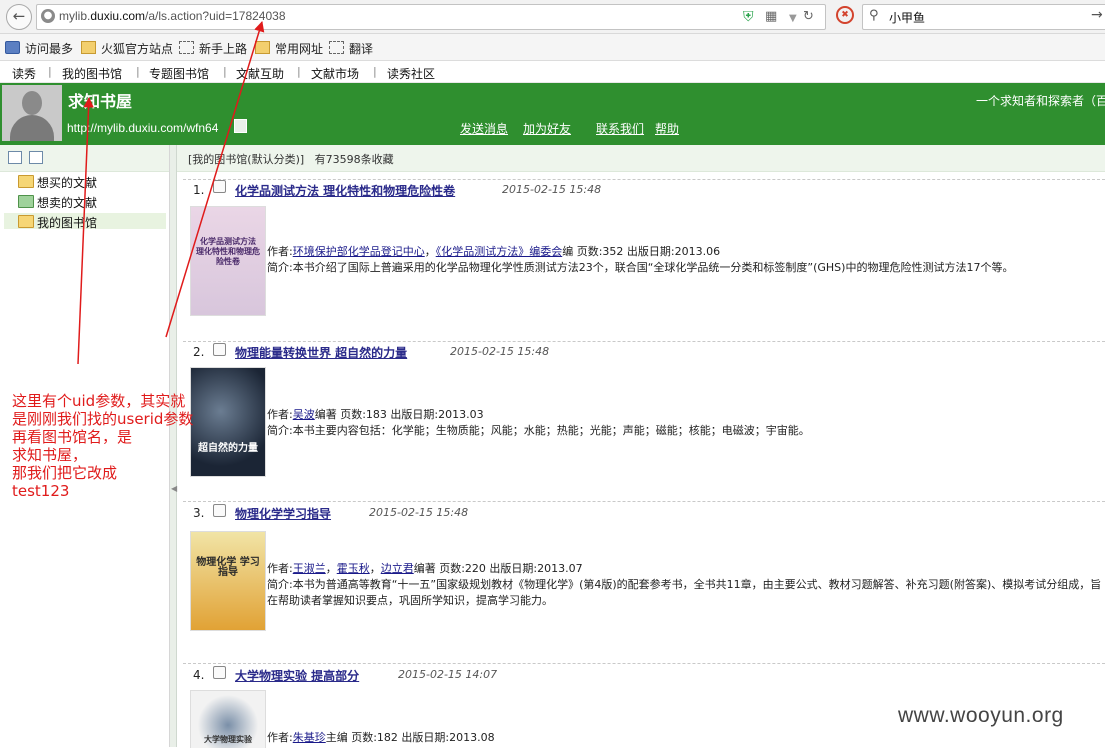 The image size is (1105, 748). Describe the element at coordinates (65, 473) in the screenshot. I see `annotation-line: 那我们把它改成` at that location.